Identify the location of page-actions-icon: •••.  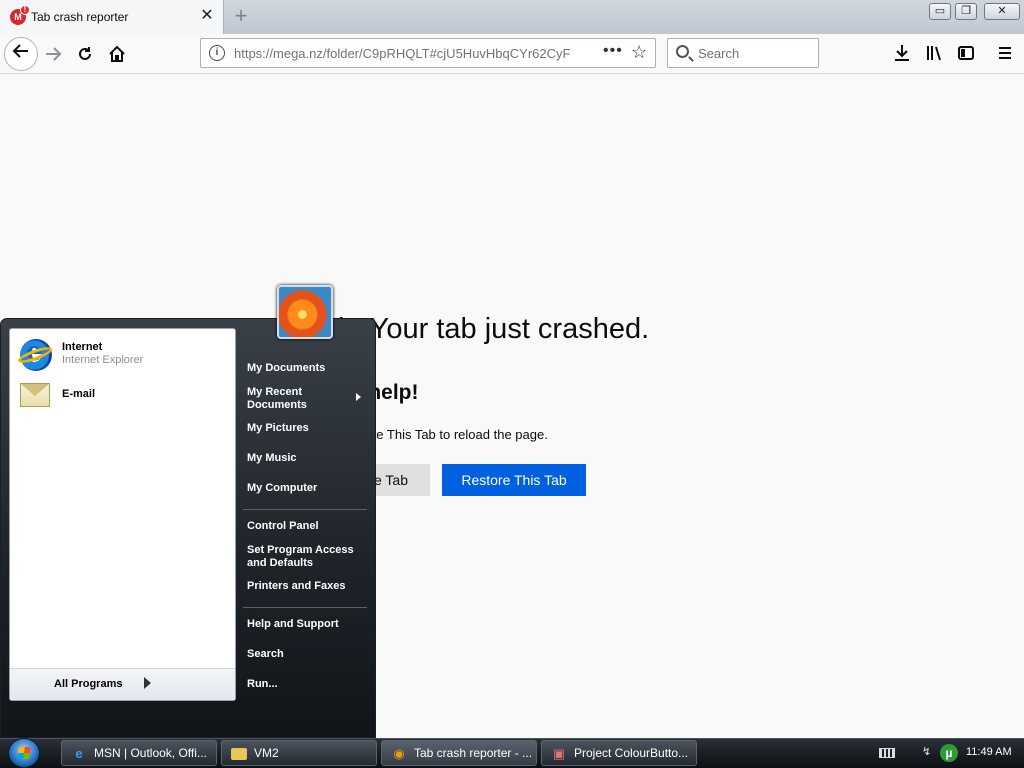
(613, 51).